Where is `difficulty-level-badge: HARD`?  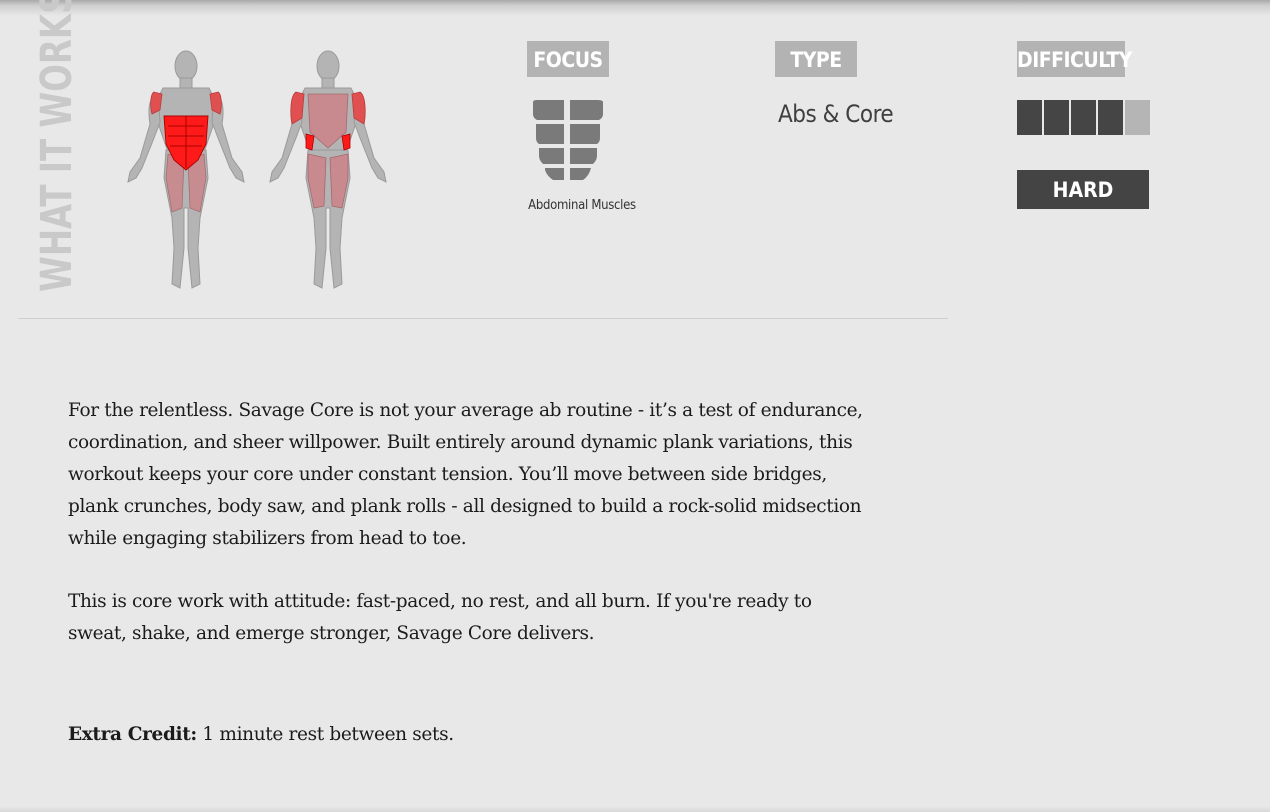
difficulty-level-badge: HARD is located at coordinates (1083, 189).